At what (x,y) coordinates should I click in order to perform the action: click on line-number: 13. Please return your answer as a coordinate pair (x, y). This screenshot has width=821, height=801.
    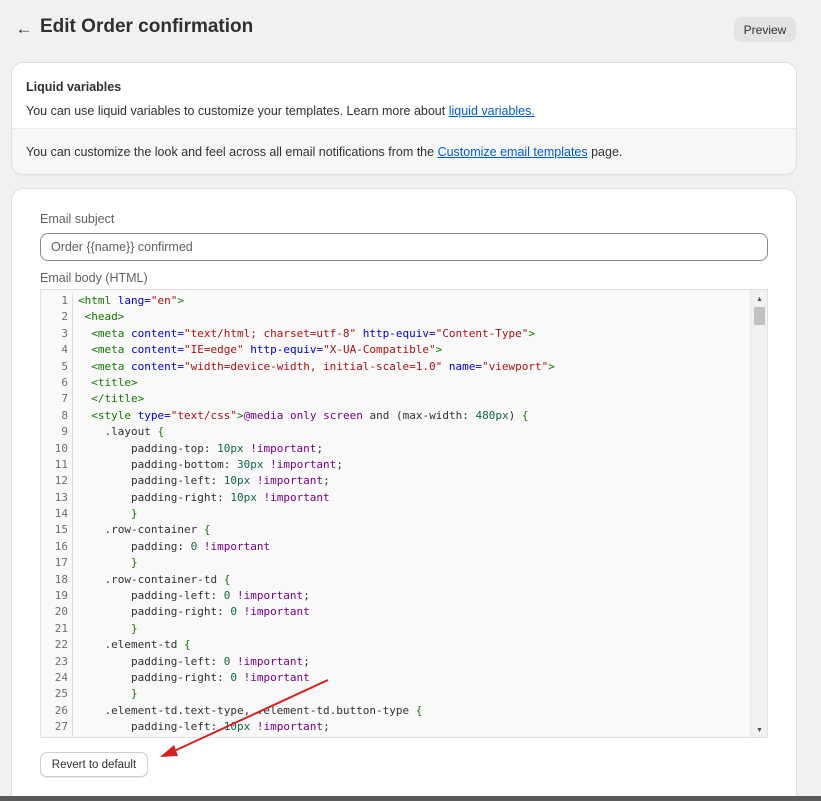
    Looking at the image, I should click on (57, 498).